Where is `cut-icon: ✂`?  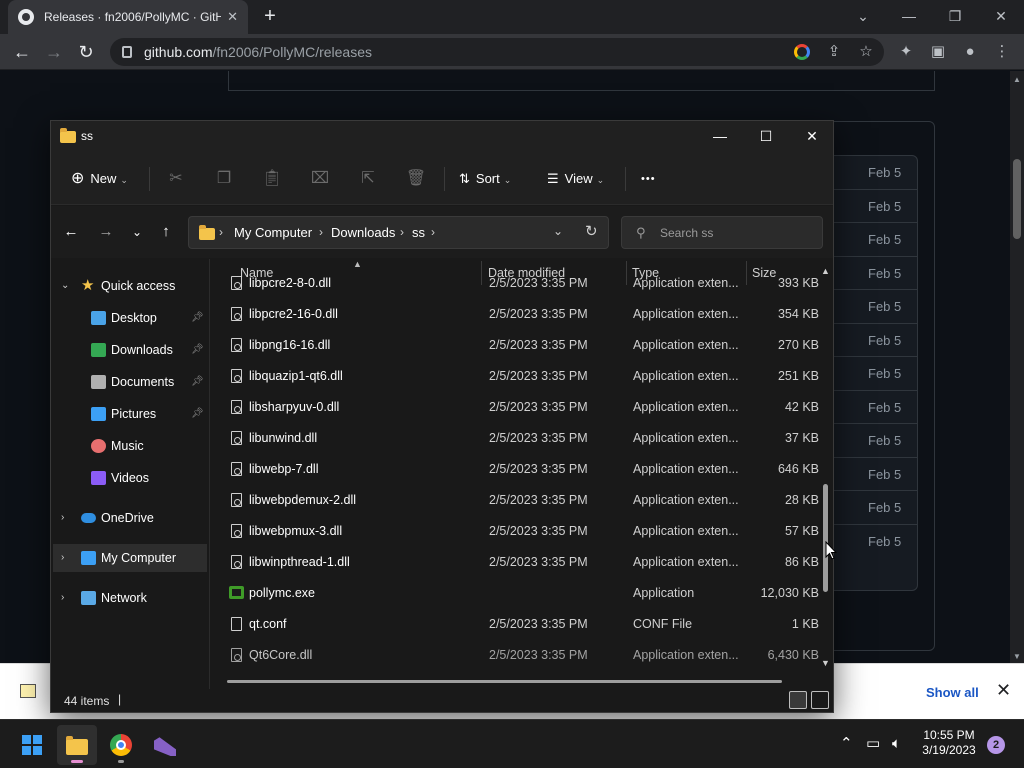
cut-icon: ✂ is located at coordinates (176, 179).